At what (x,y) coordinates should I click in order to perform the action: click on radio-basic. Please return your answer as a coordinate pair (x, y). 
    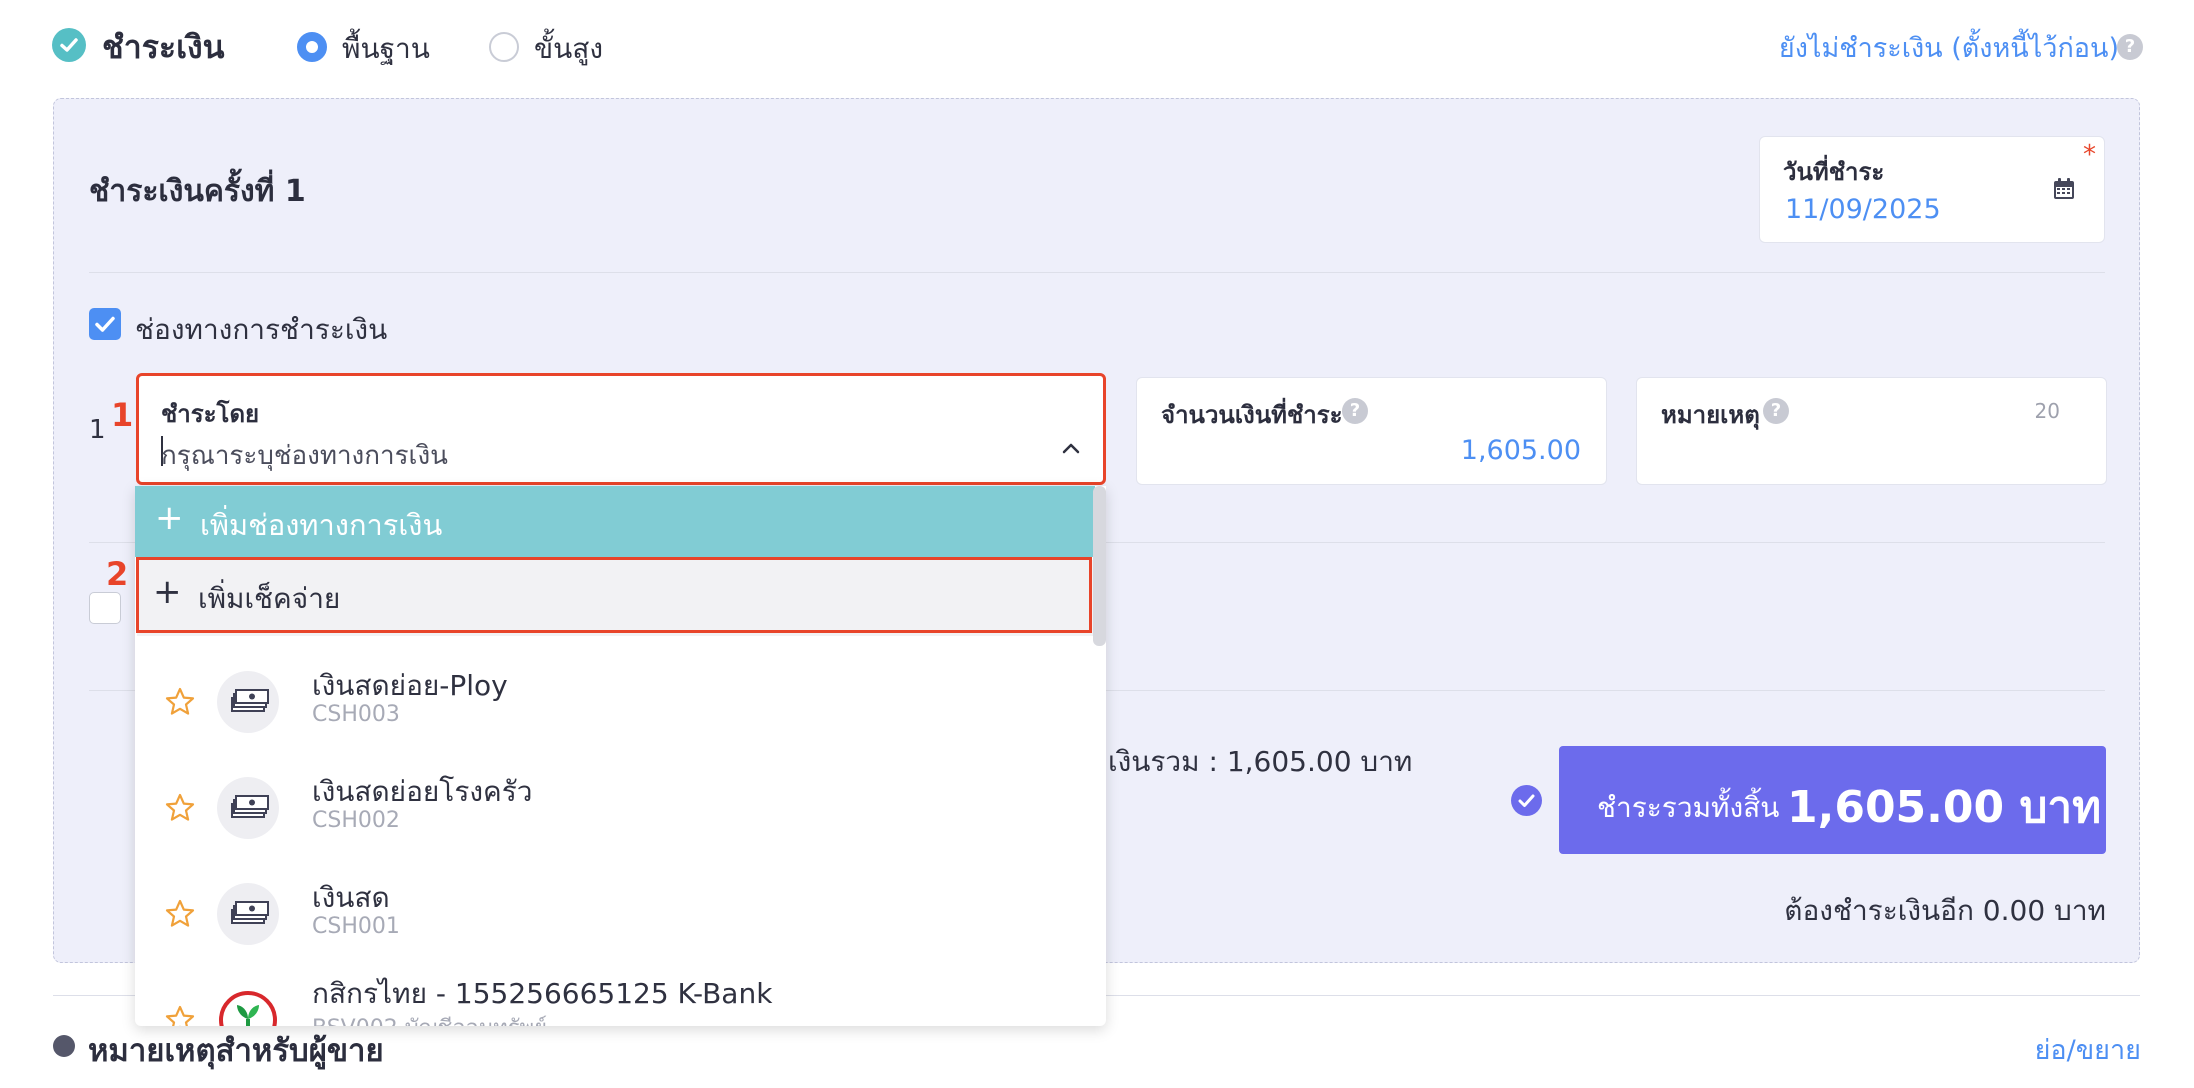
    Looking at the image, I should click on (312, 47).